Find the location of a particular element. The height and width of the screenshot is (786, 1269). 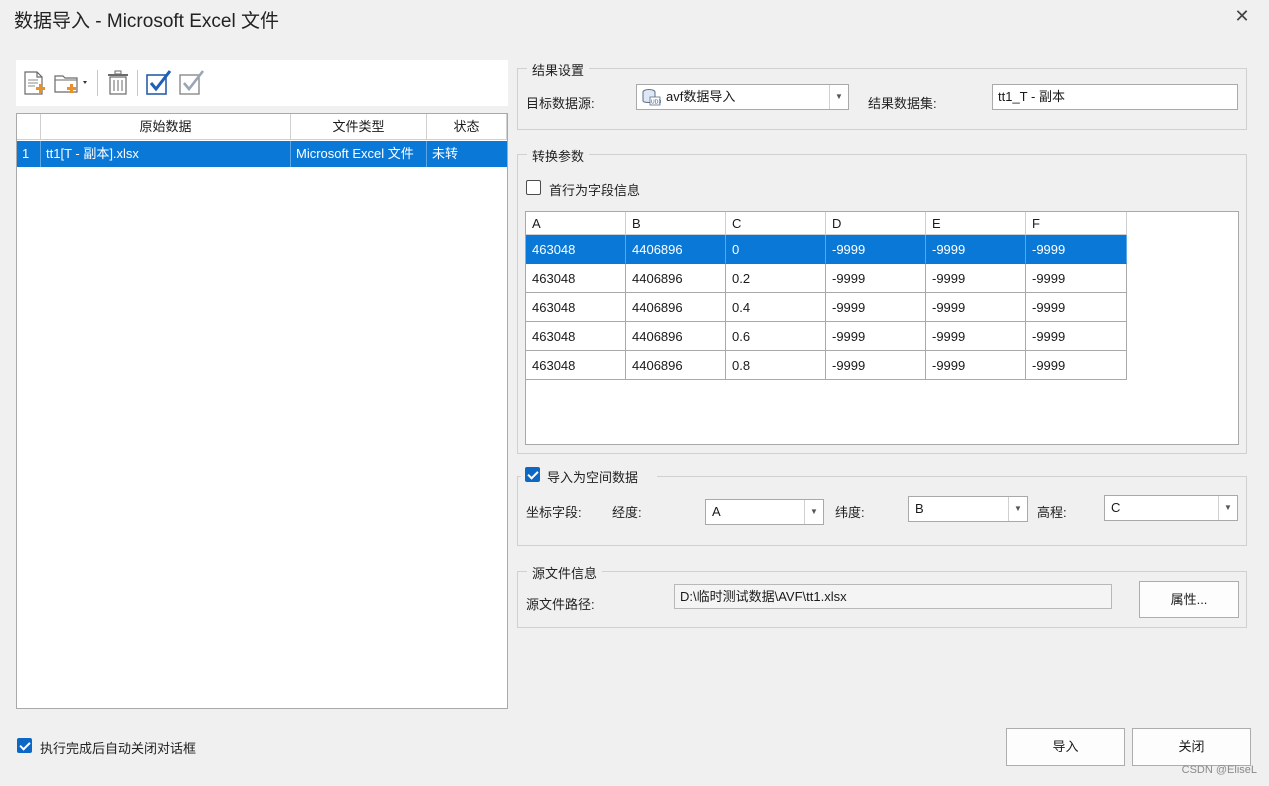

table-row: 463048 4406896 0 -9999 -9999 -9999 is located at coordinates (826, 249).